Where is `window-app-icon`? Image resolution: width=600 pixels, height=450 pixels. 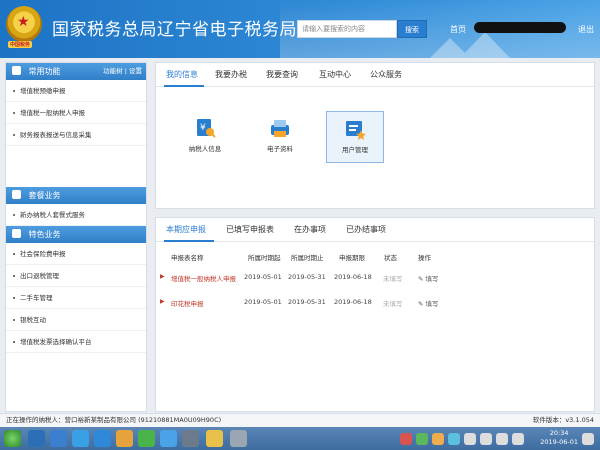 window-app-icon is located at coordinates (190, 438).